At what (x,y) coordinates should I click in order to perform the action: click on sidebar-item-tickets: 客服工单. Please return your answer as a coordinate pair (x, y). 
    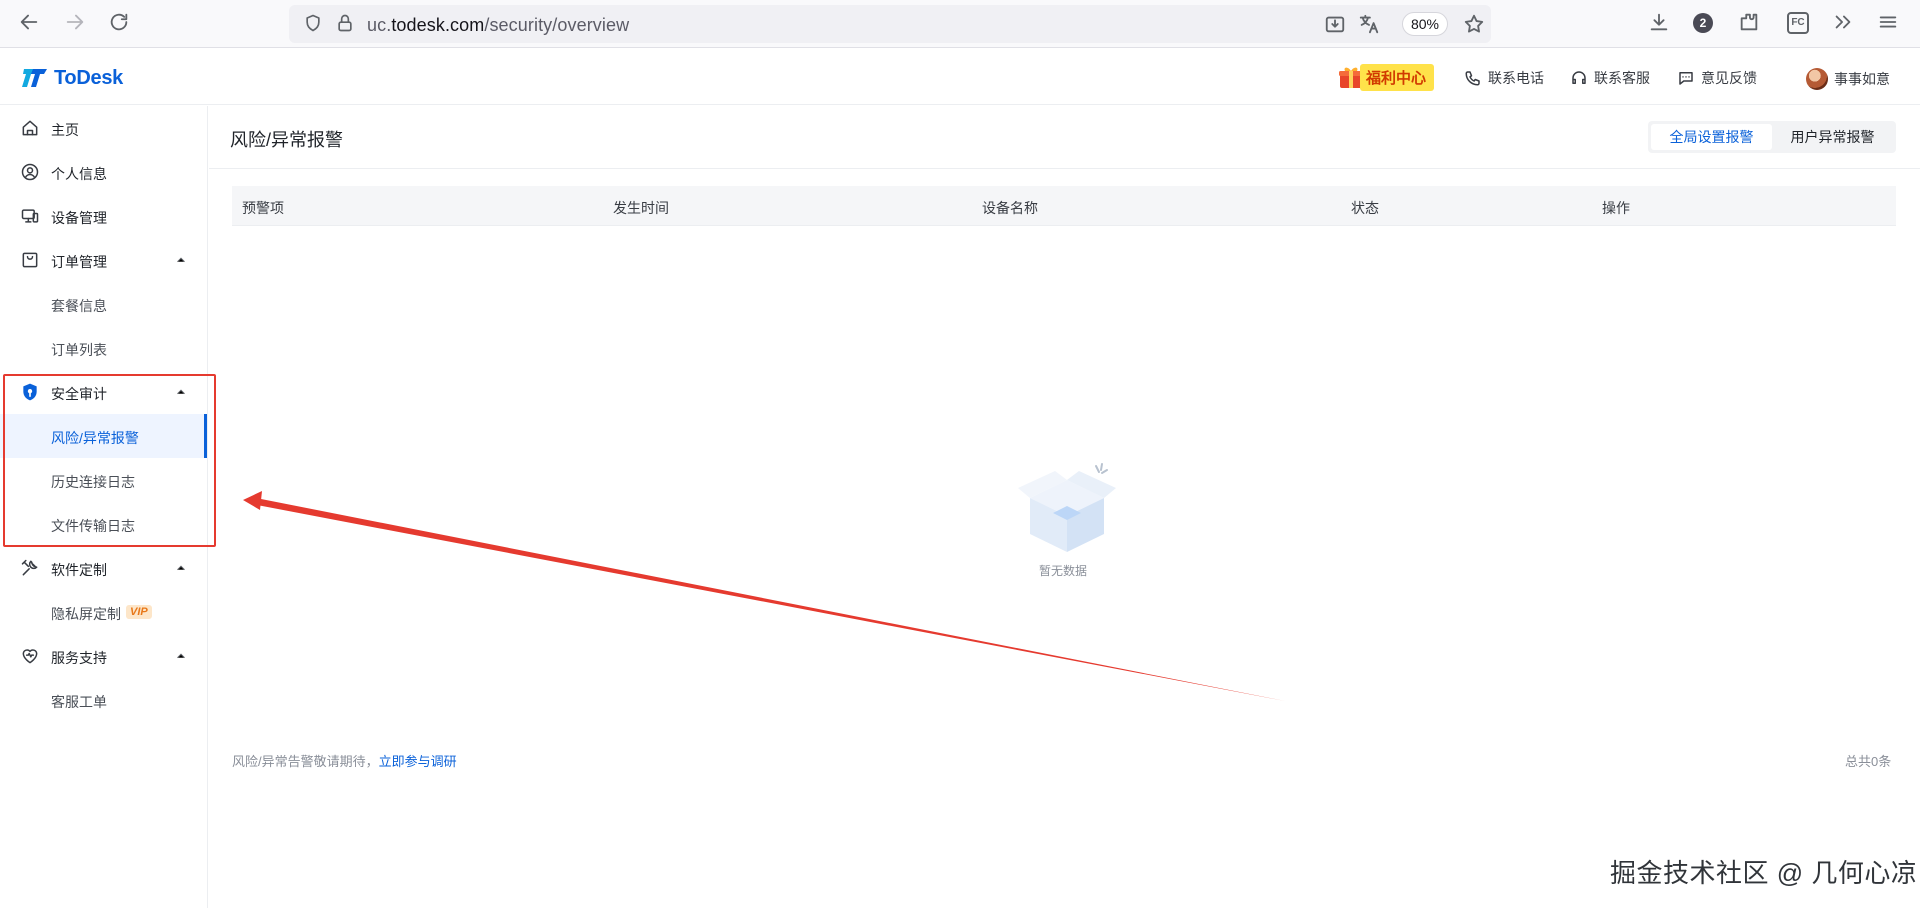
    Looking at the image, I should click on (103, 700).